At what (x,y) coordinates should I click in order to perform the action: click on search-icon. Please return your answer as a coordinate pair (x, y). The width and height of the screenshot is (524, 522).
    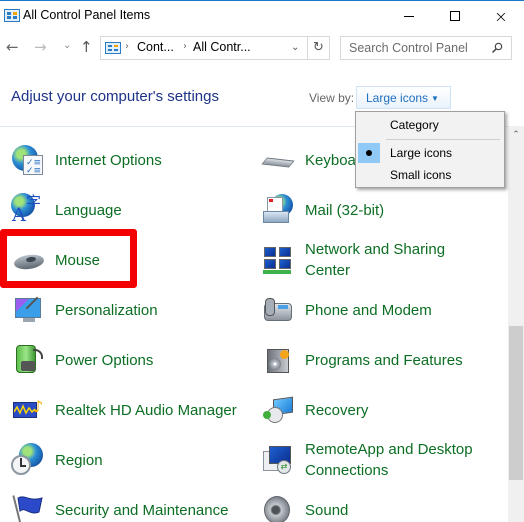
    Looking at the image, I should click on (497, 48).